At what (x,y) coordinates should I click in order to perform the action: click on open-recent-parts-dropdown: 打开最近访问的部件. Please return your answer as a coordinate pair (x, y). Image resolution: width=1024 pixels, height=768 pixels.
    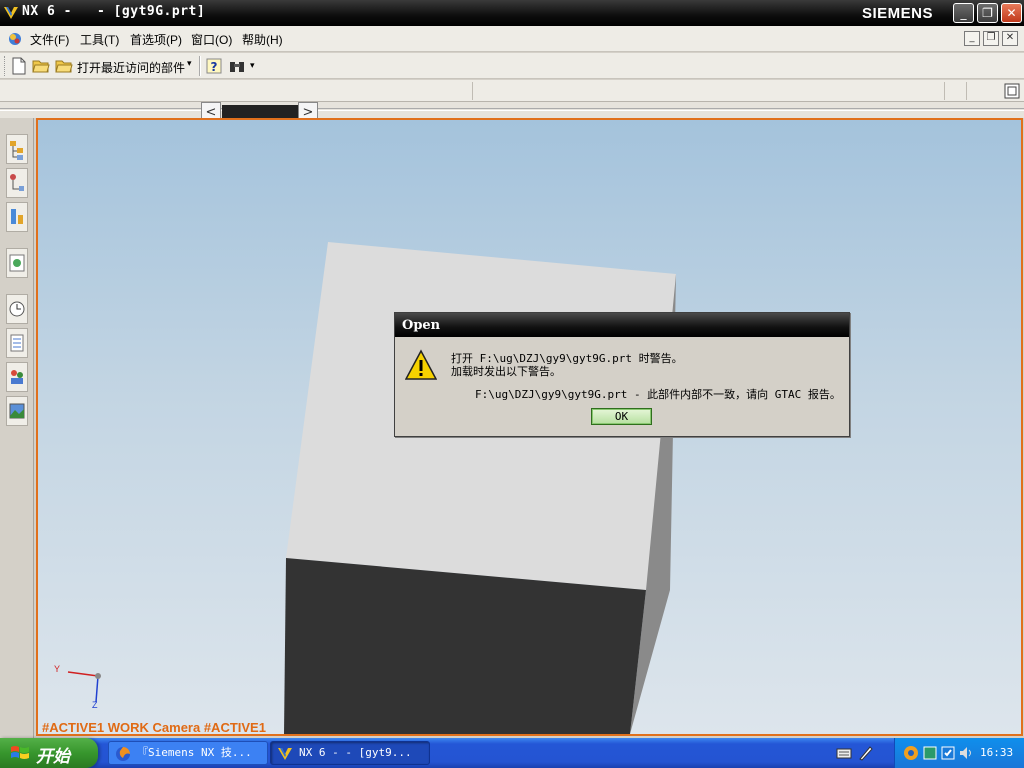
    Looking at the image, I should click on (131, 67).